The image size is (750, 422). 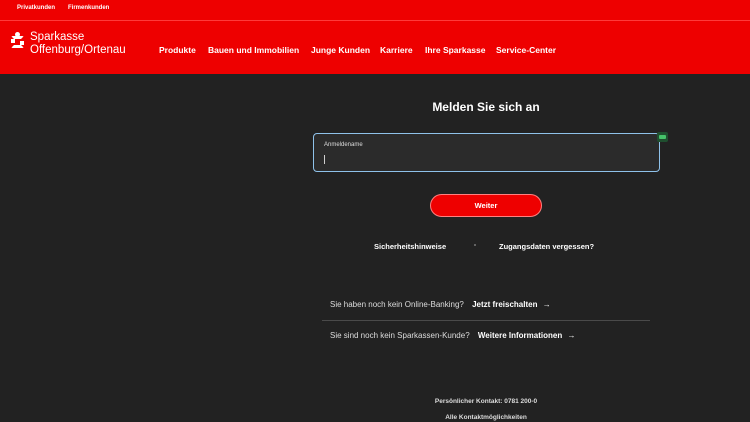 What do you see at coordinates (375, 10) in the screenshot?
I see `segment-bar: Privatkunden Firmenkunden` at bounding box center [375, 10].